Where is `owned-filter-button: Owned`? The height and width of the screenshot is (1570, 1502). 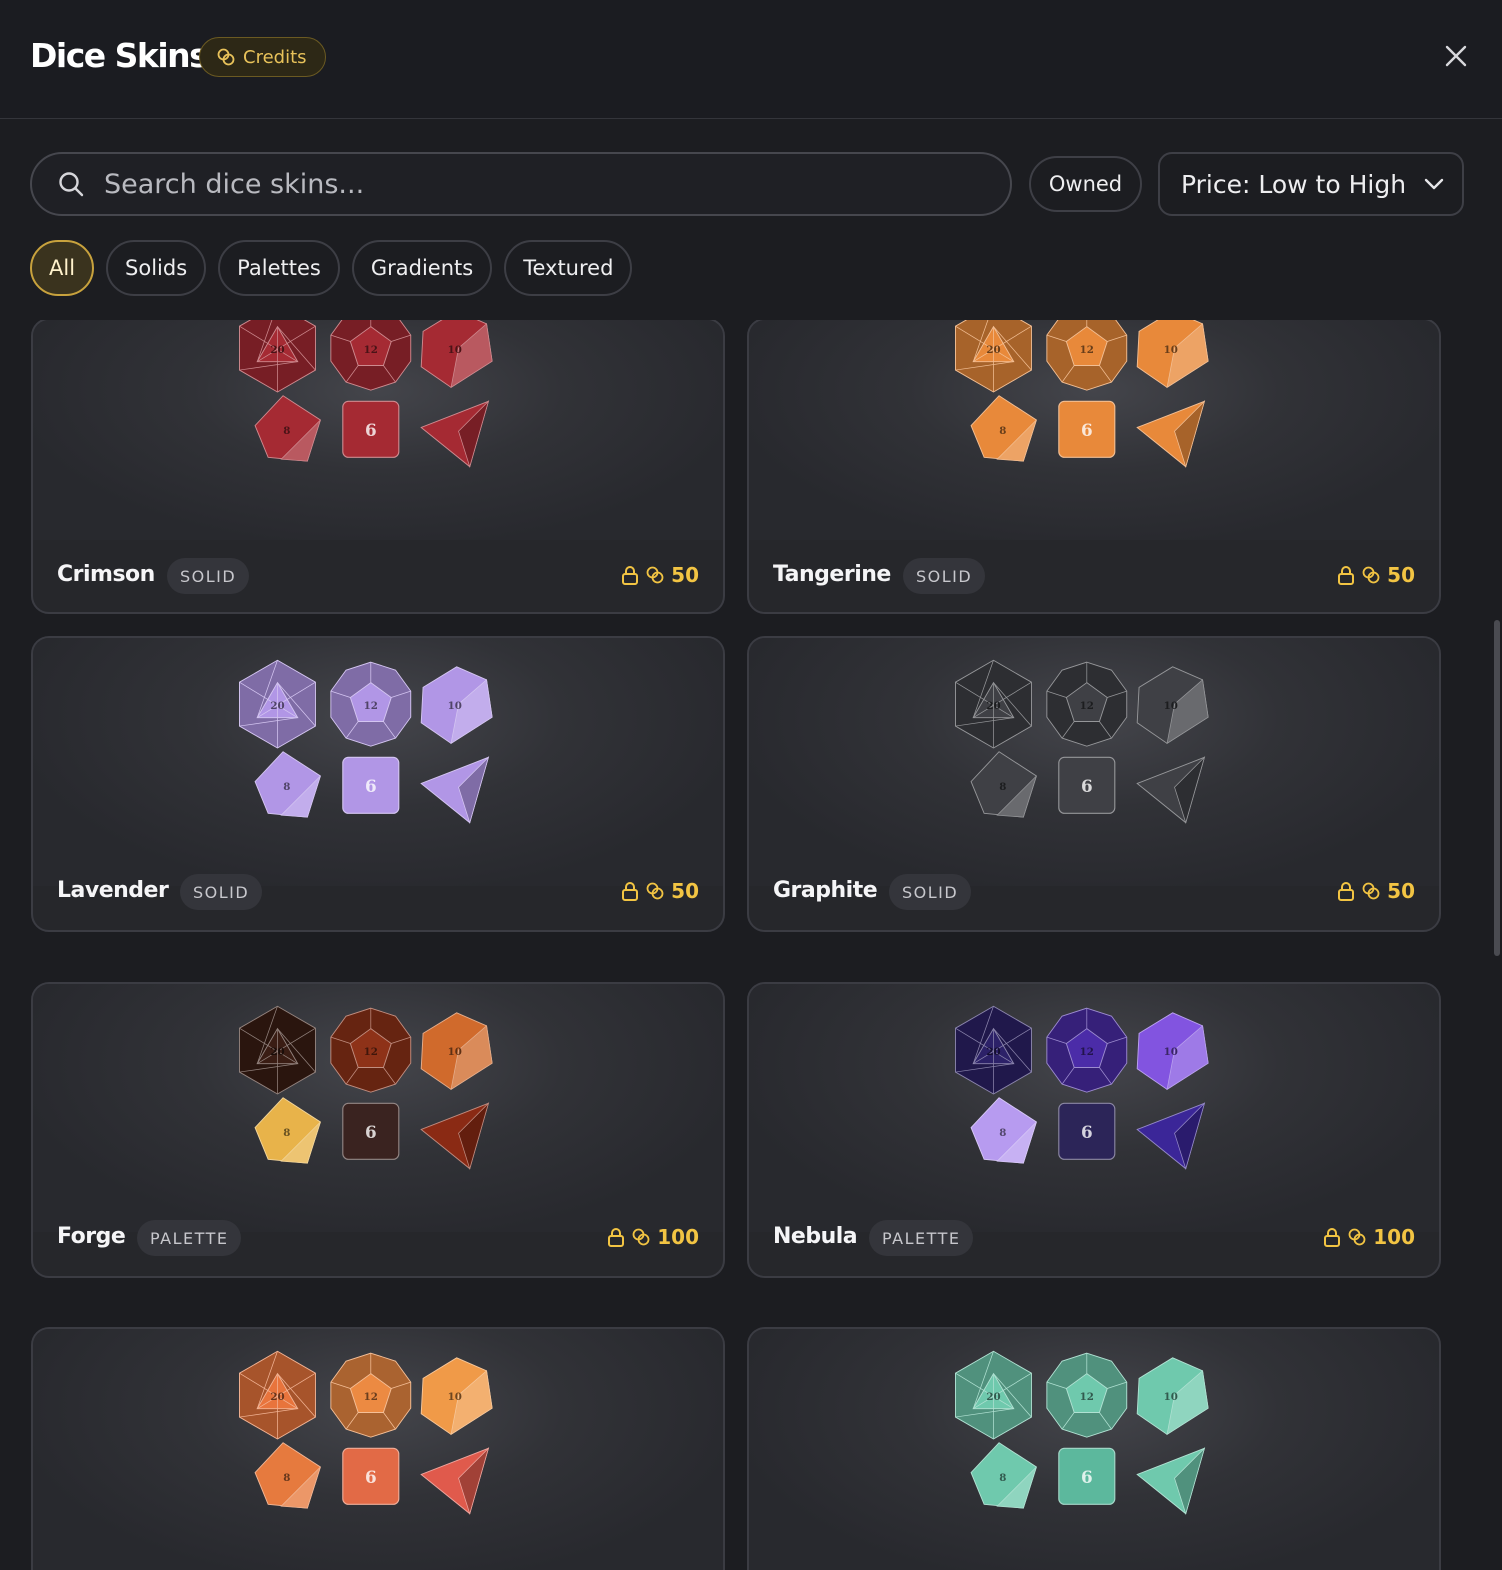
owned-filter-button: Owned is located at coordinates (1085, 184).